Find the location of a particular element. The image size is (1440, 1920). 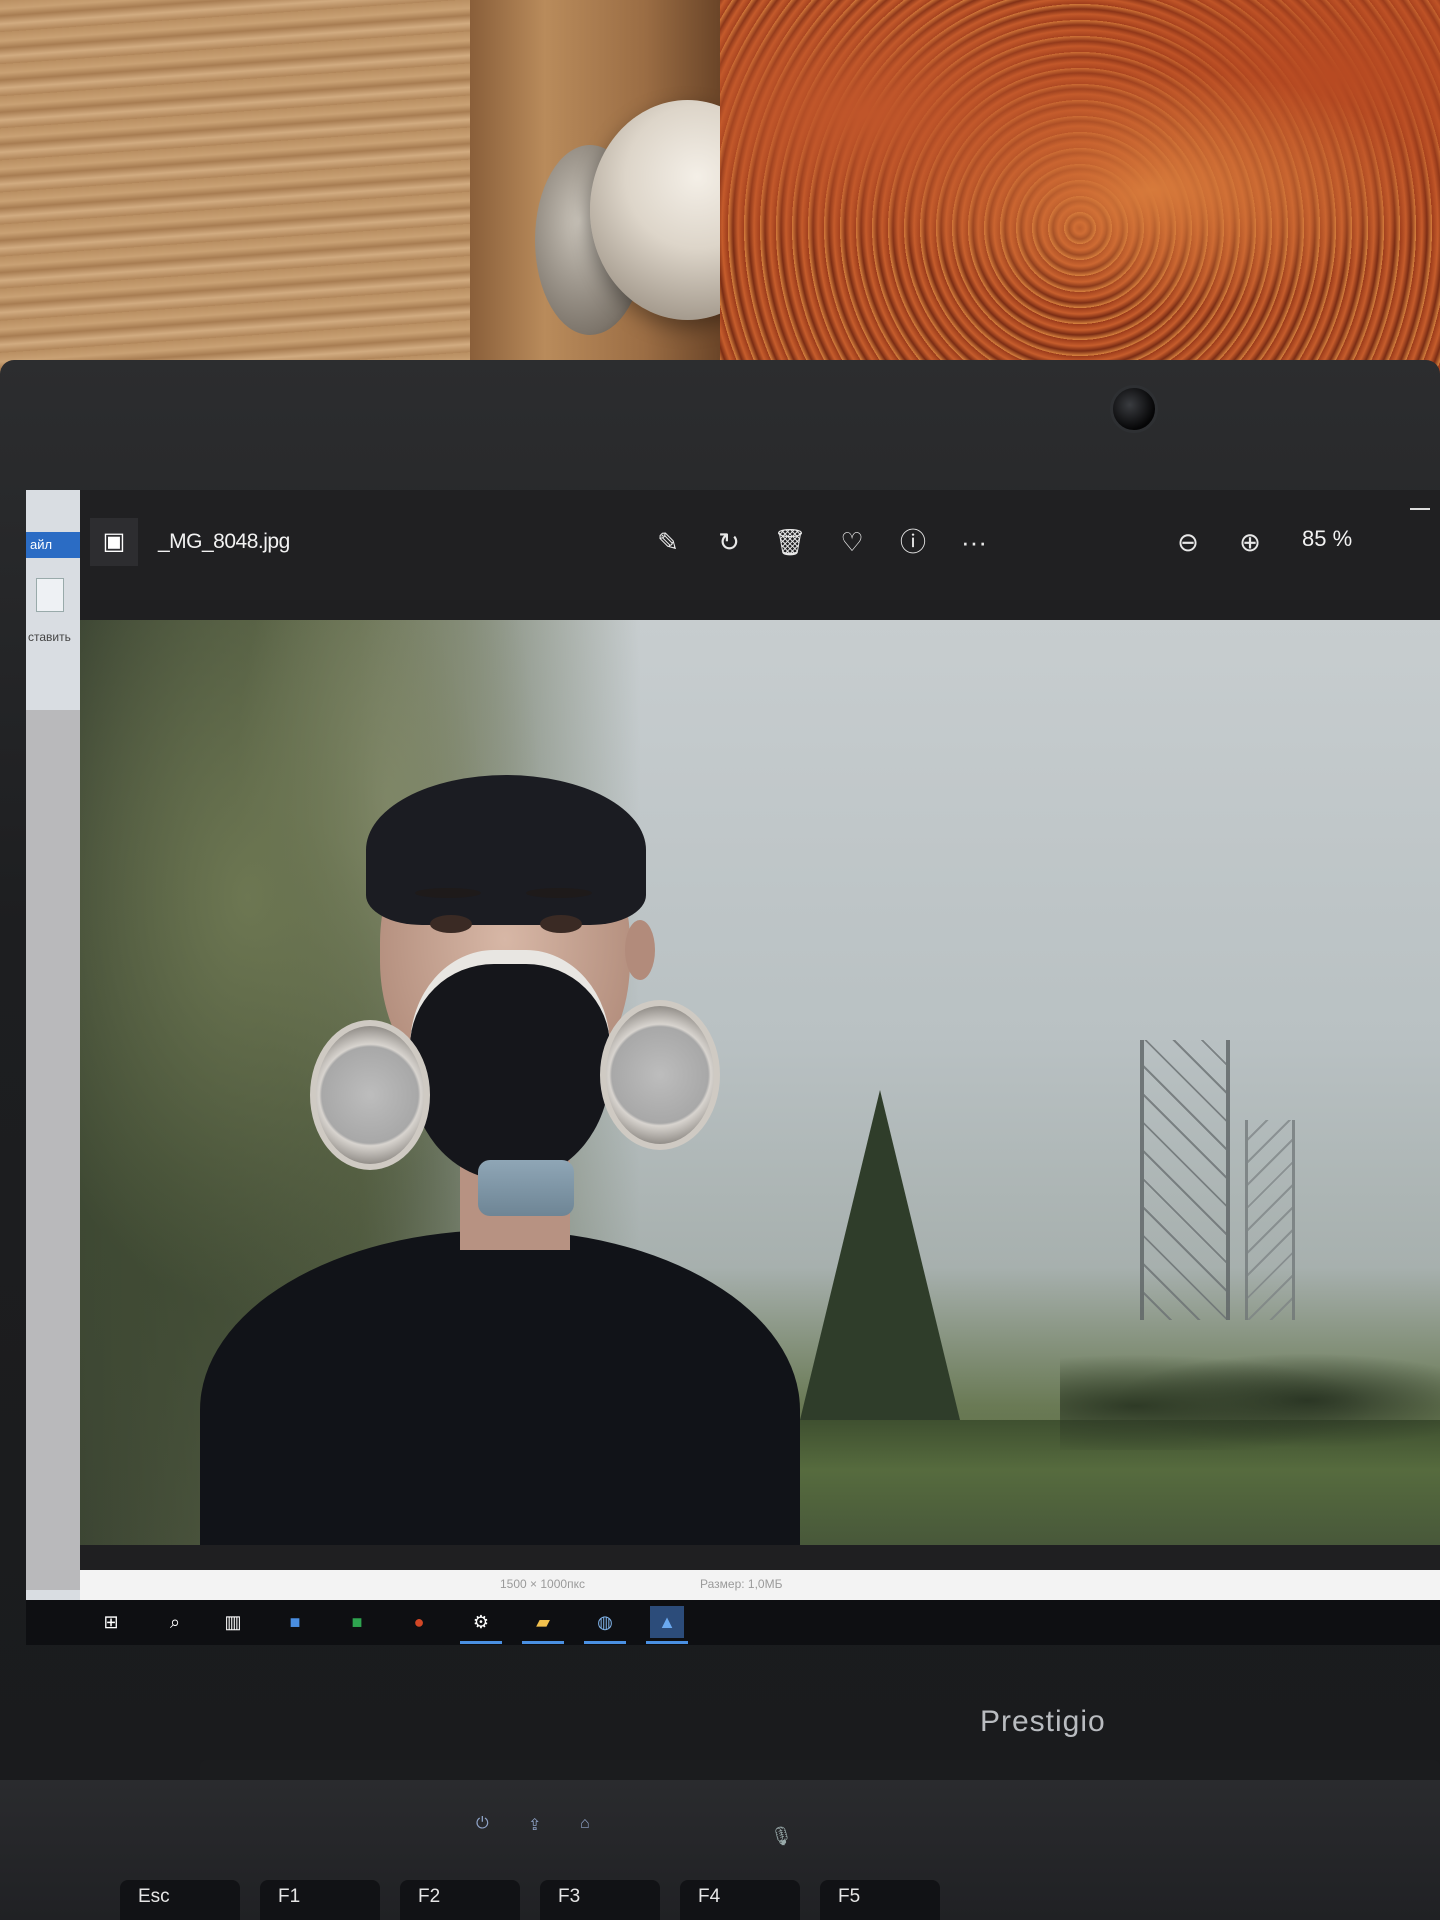

clipboard-icon is located at coordinates (50, 595).